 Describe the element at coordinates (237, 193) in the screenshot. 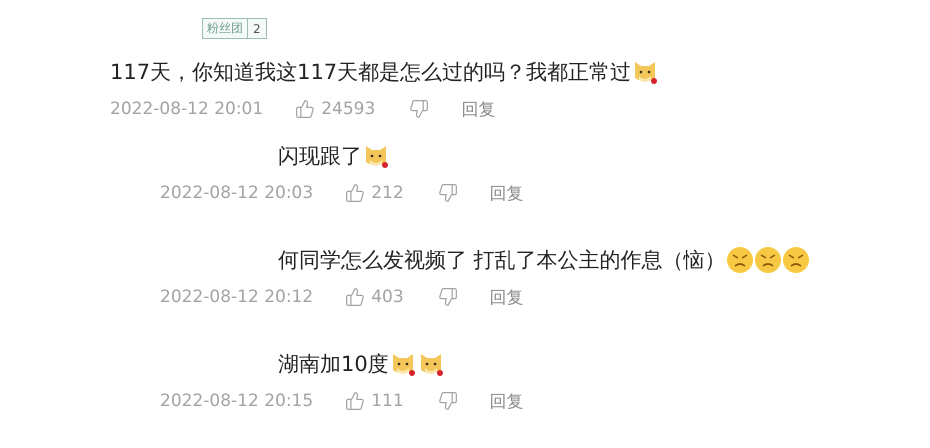

I see `comment-time: 2022-08-12 20:03` at that location.